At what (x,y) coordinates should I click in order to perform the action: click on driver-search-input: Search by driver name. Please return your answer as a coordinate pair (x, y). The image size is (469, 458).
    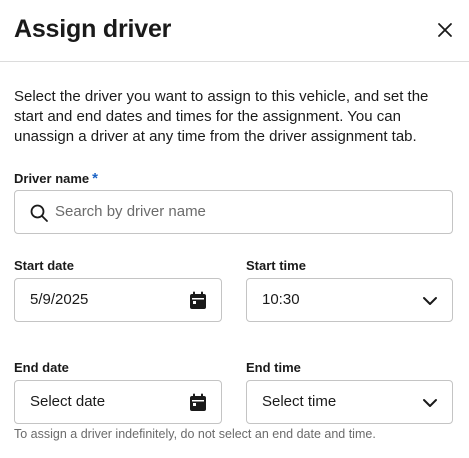
    Looking at the image, I should click on (233, 212).